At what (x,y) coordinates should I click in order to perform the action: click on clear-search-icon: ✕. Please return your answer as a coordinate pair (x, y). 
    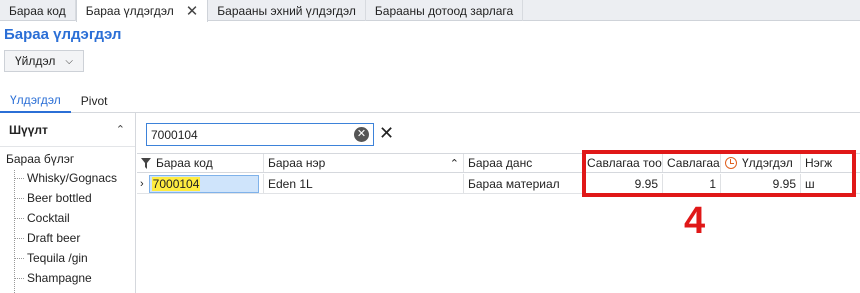
    Looking at the image, I should click on (361, 134).